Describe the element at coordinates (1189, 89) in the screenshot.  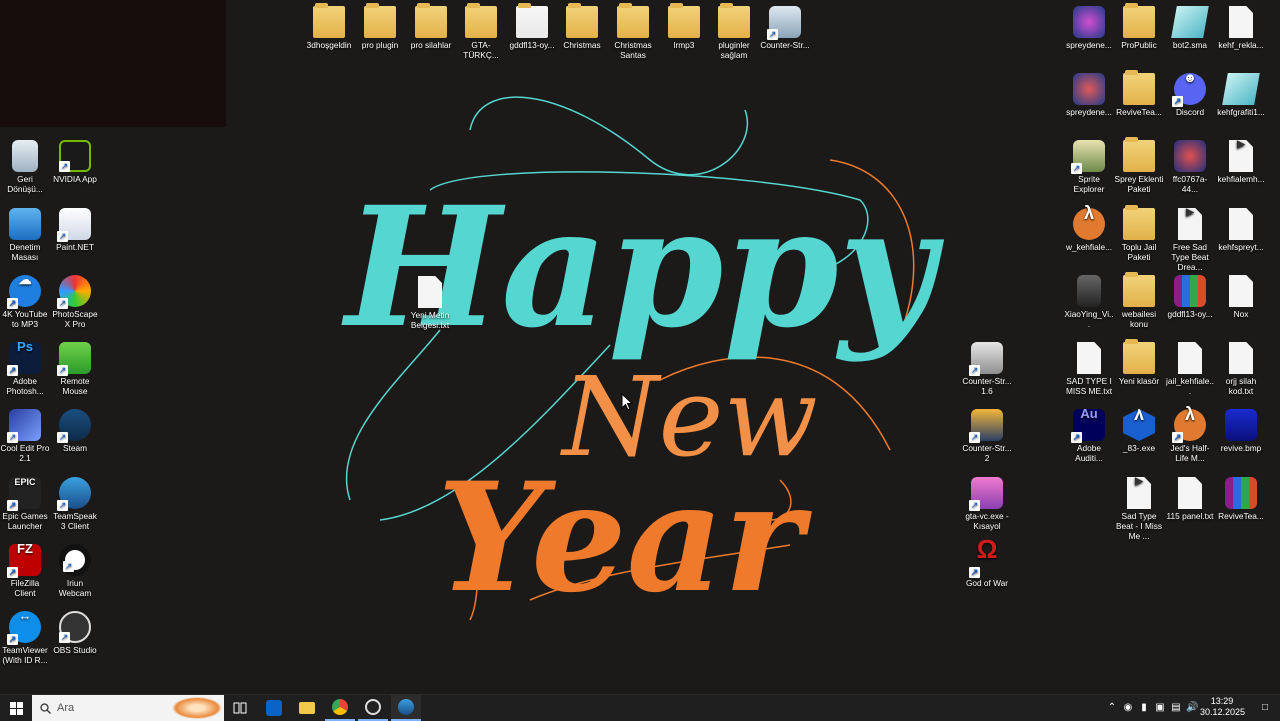
I see `discord-icon: ☻` at that location.